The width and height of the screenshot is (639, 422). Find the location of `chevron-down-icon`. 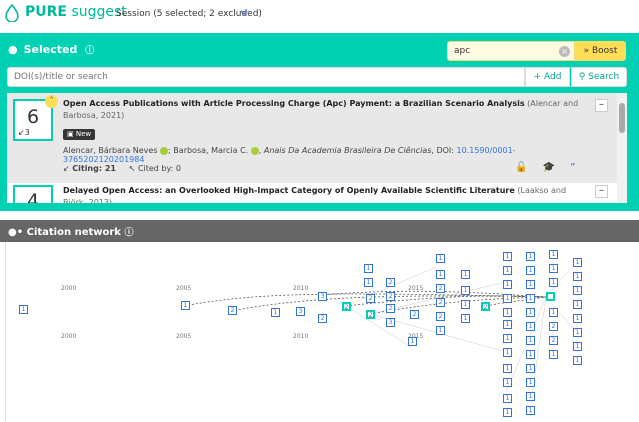

chevron-down-icon is located at coordinates (244, 13).